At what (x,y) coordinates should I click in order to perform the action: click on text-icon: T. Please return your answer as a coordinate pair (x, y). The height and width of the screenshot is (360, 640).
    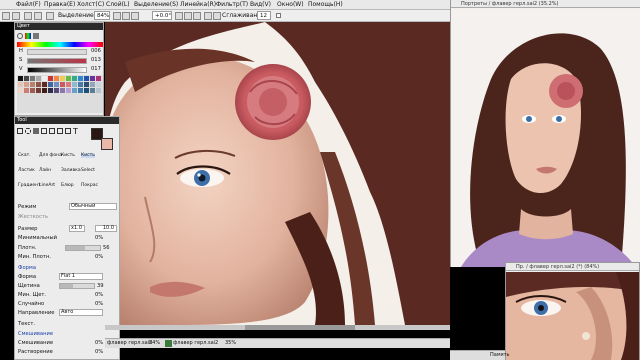
    Looking at the image, I should click on (75, 131).